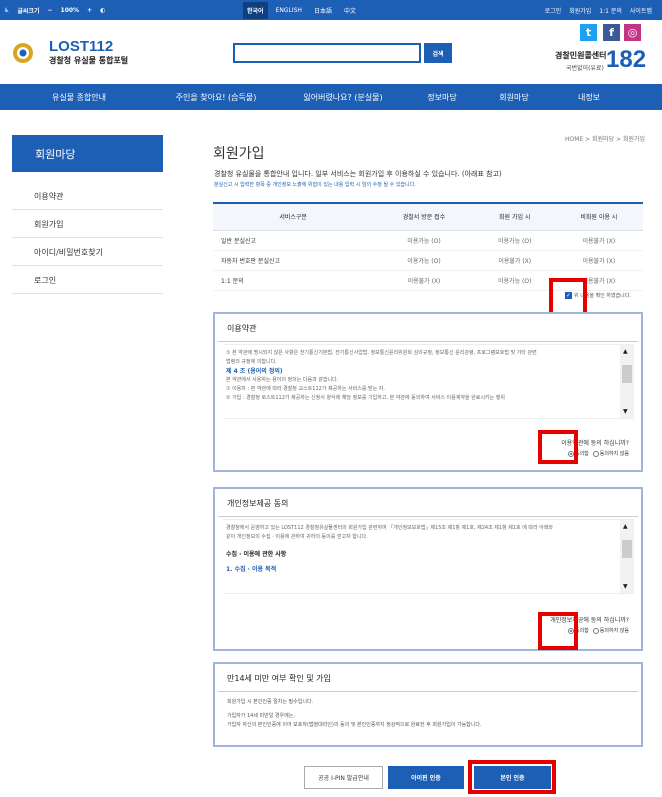 This screenshot has height=797, width=662. I want to click on table-header-row: 서비스구분 경찰서 방문 접수 회원 가입 시 비회원 이용 시, so click(428, 217).